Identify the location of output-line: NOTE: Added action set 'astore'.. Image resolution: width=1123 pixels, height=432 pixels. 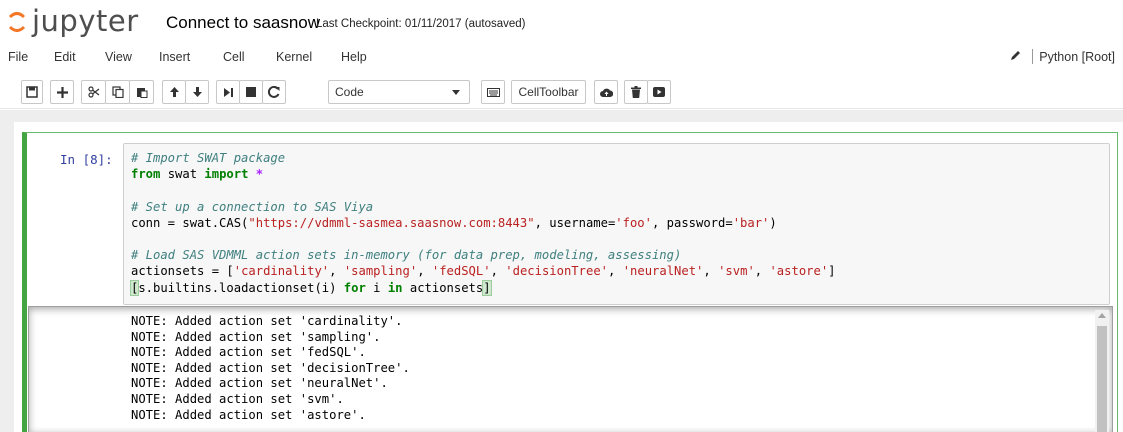
(248, 414).